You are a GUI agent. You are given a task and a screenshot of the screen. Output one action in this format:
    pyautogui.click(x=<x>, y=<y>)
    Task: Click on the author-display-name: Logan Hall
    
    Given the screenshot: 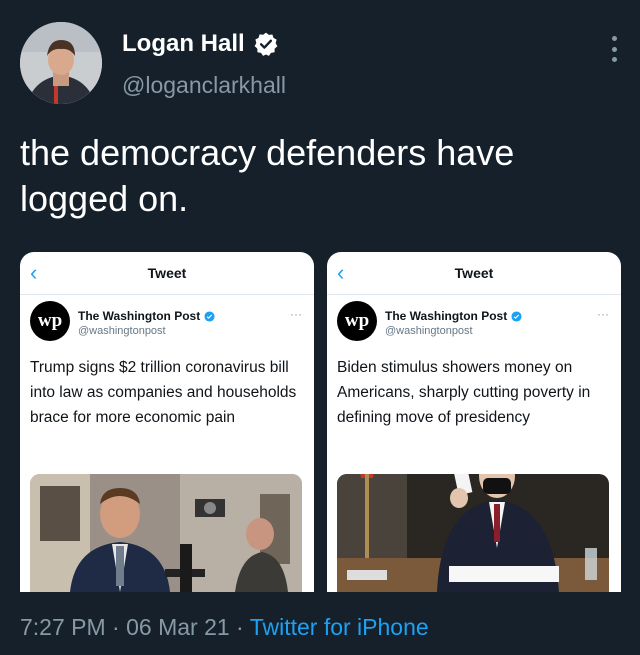 What is the action you would take?
    pyautogui.click(x=183, y=44)
    